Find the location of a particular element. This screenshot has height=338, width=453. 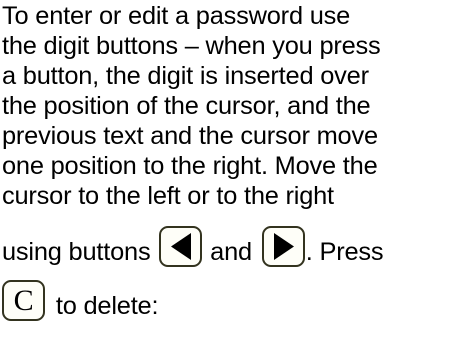

text-line: the digit buttons – when you press is located at coordinates (191, 46).